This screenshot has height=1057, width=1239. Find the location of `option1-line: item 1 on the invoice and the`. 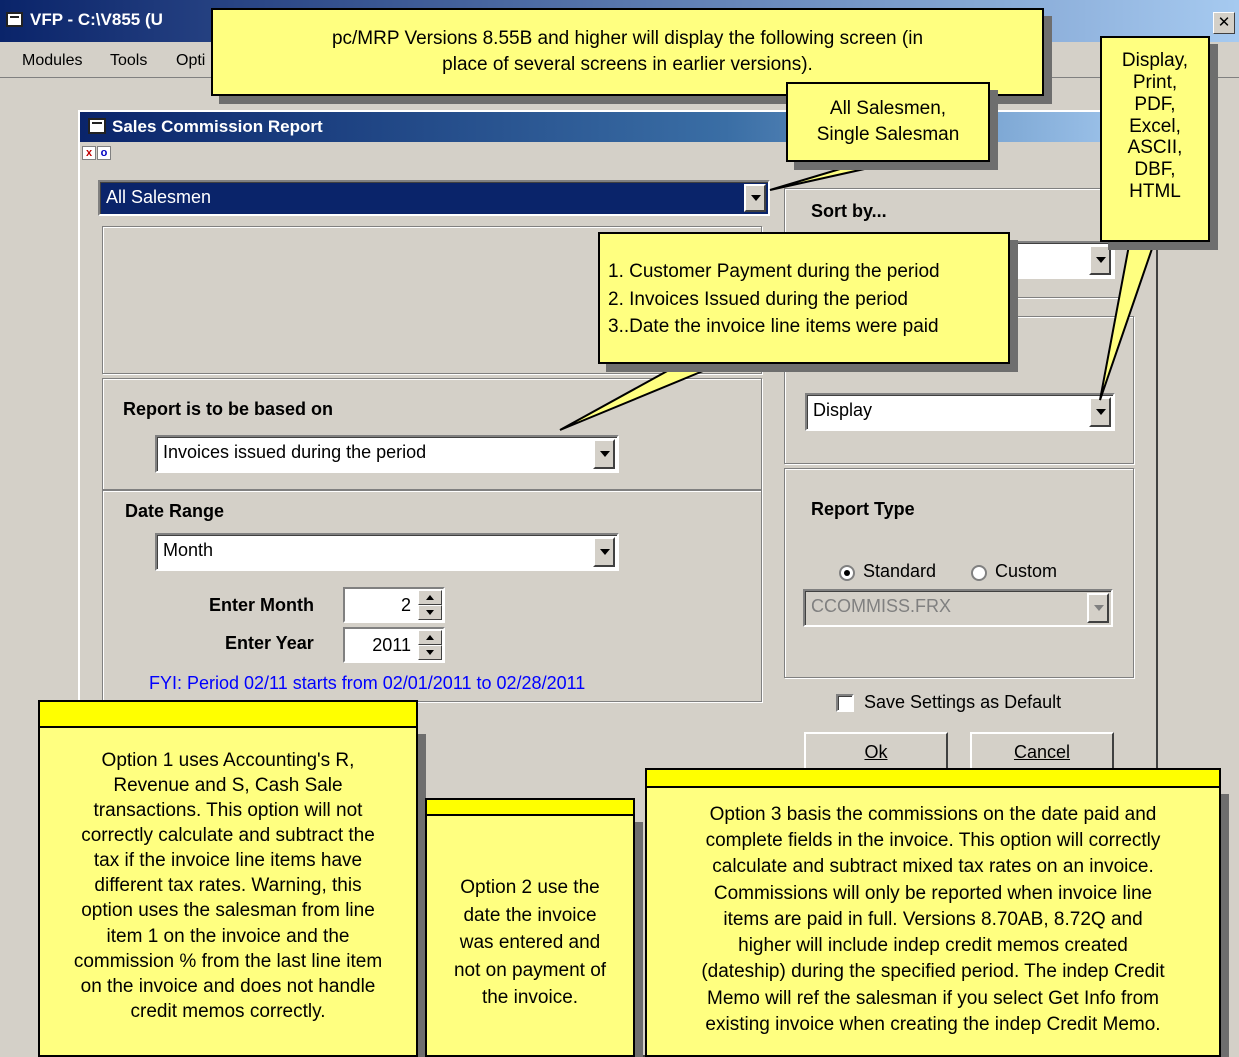

option1-line: item 1 on the invoice and the is located at coordinates (228, 936).